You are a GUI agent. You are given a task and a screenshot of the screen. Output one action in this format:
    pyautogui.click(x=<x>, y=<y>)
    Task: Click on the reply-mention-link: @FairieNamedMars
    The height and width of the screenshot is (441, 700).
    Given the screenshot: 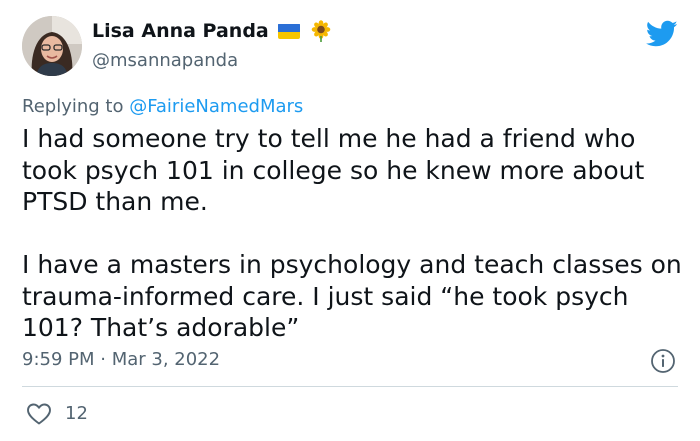 What is the action you would take?
    pyautogui.click(x=216, y=106)
    